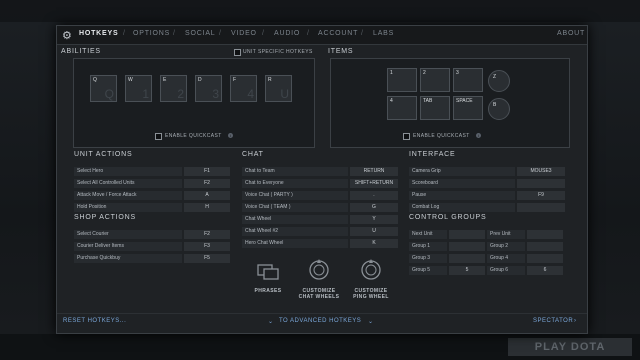 Image resolution: width=640 pixels, height=360 pixels. I want to click on items-quickcast-label: ENABLE QUICKCAST, so click(441, 136).